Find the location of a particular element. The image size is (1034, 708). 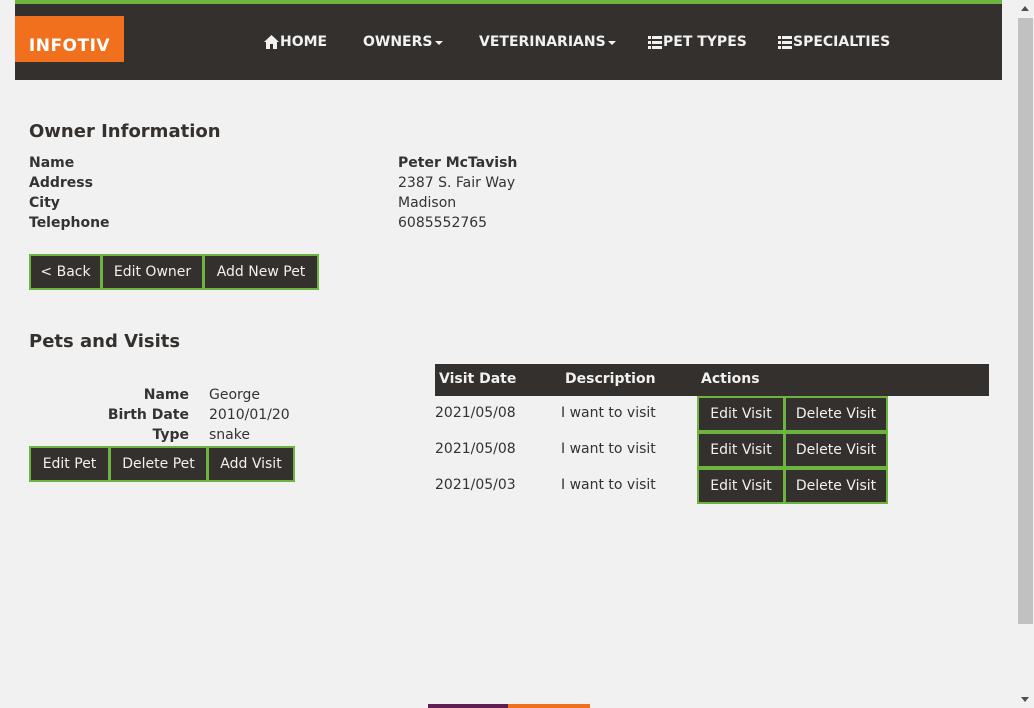

nav-specialties-label: SPECIALTIES is located at coordinates (842, 42).